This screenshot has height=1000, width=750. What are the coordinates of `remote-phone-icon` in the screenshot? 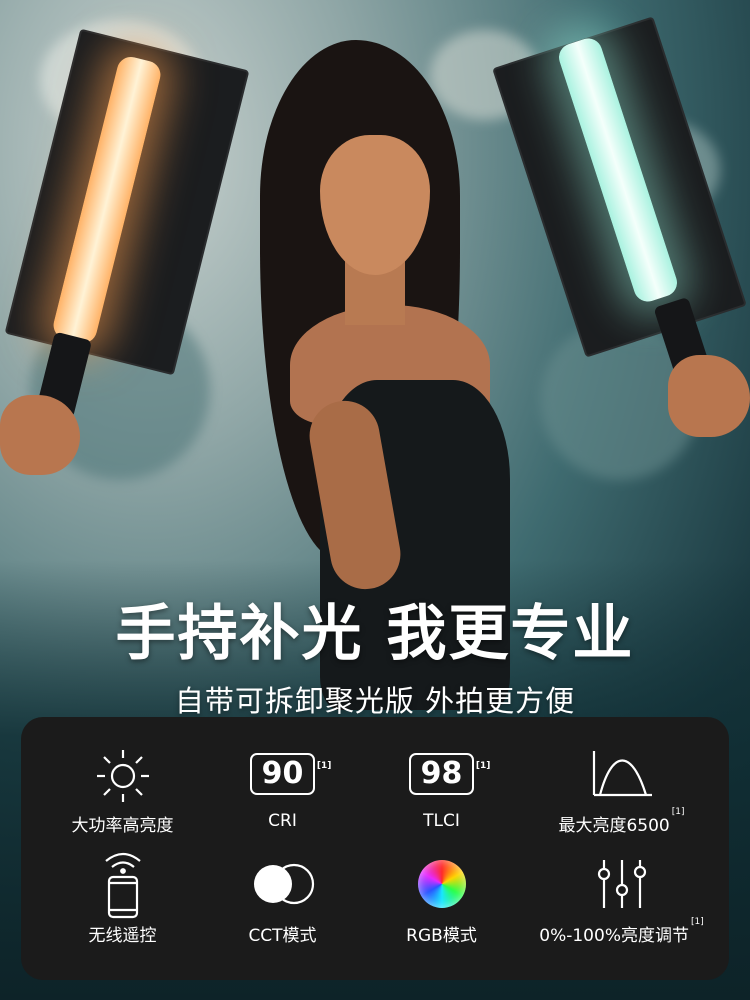 It's located at (122, 885).